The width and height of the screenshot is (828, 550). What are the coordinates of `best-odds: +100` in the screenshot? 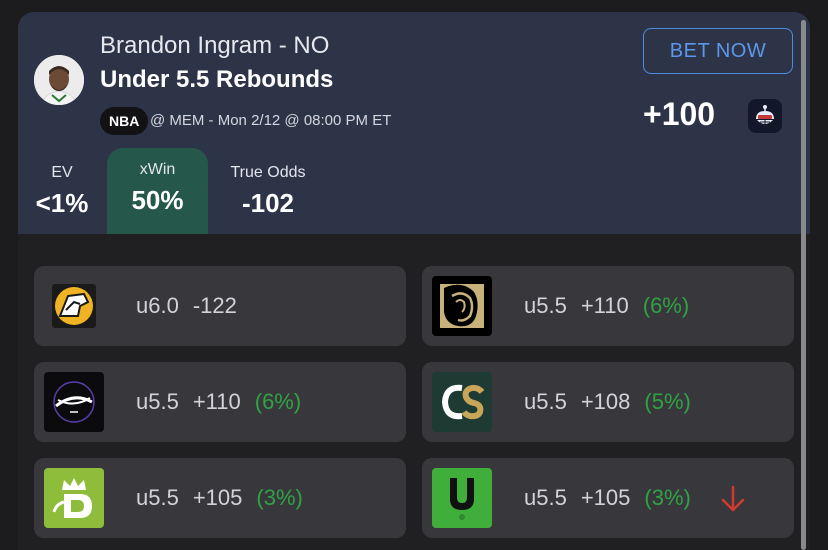 It's located at (679, 114).